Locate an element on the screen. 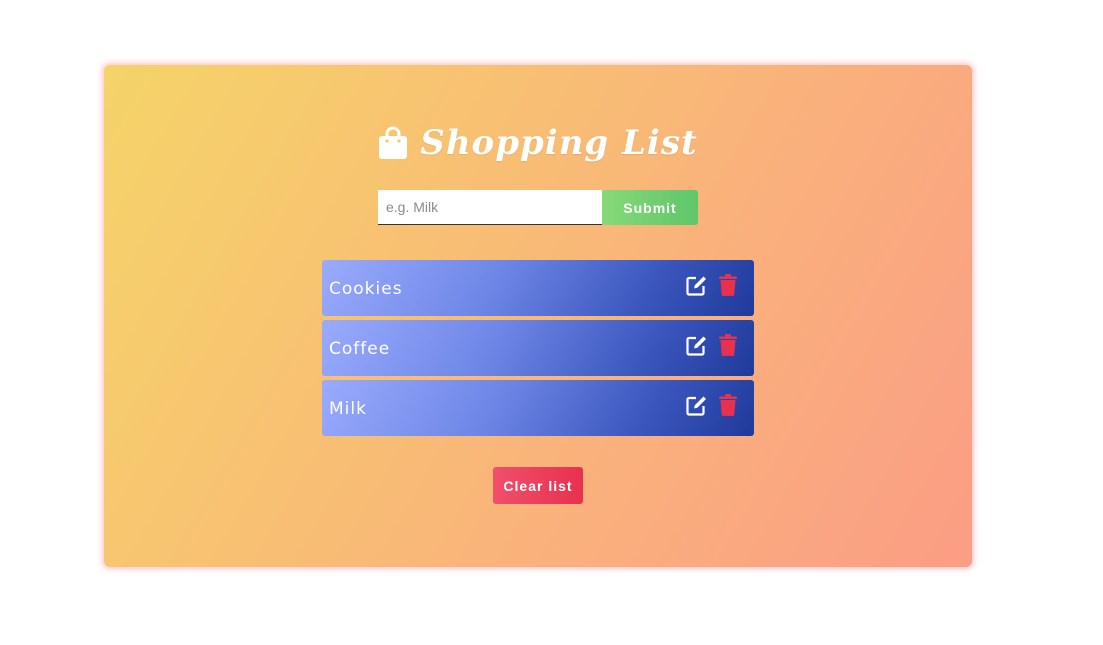  list-item: Coffee is located at coordinates (538, 348).